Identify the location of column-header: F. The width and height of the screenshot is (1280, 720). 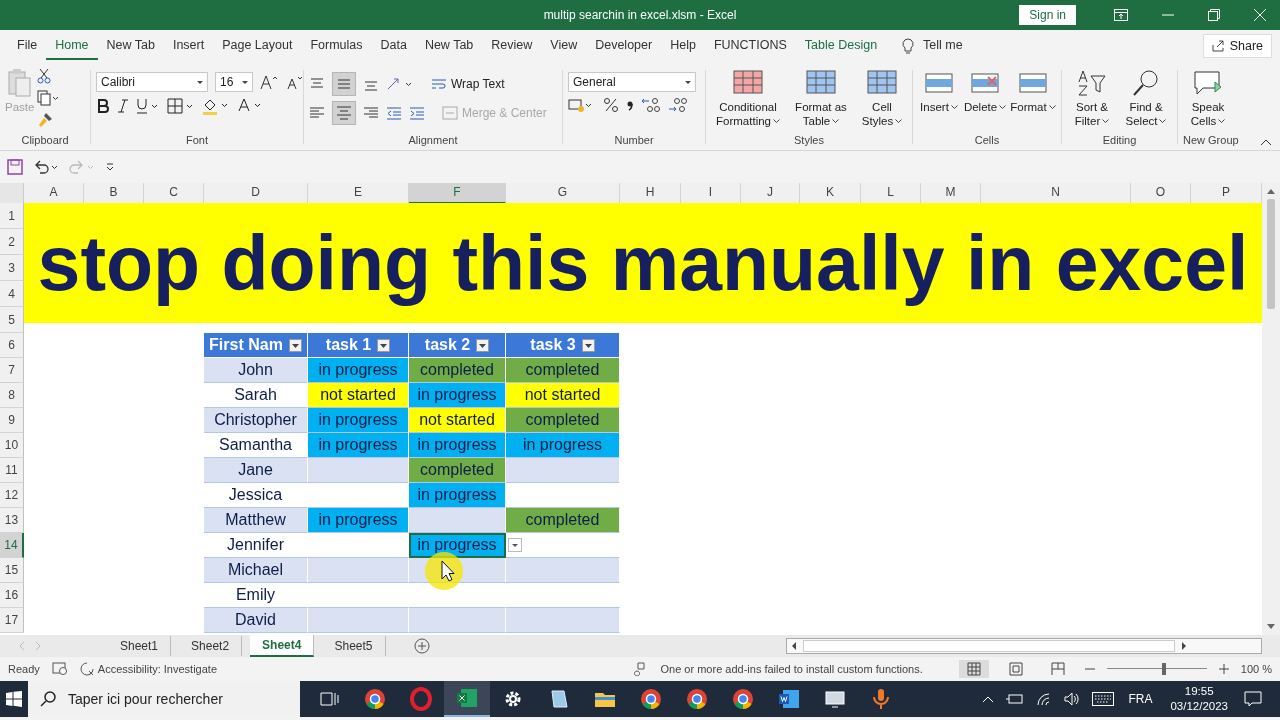
(457, 193).